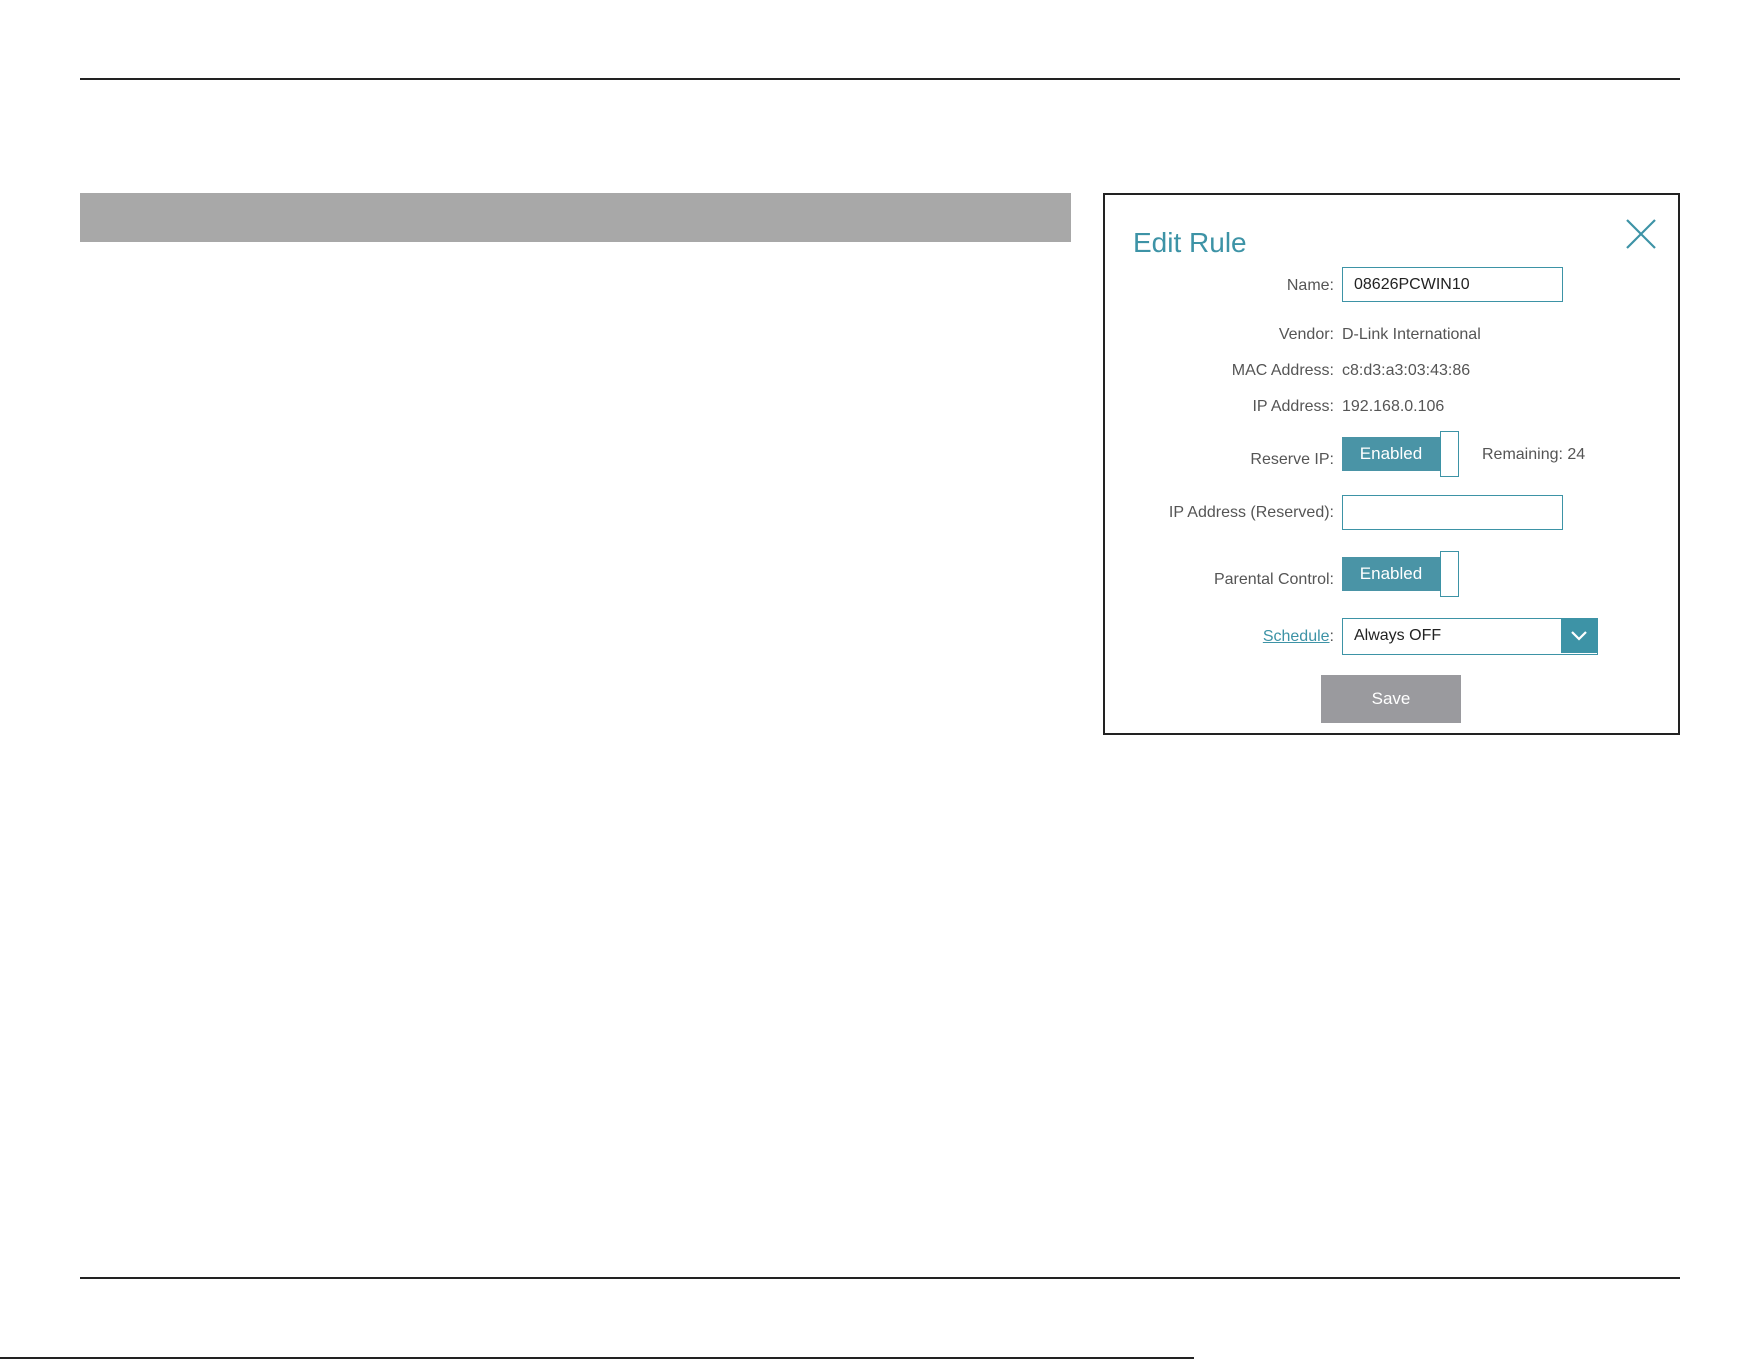 This screenshot has width=1761, height=1361. Describe the element at coordinates (1310, 285) in the screenshot. I see `name-label: Name:` at that location.